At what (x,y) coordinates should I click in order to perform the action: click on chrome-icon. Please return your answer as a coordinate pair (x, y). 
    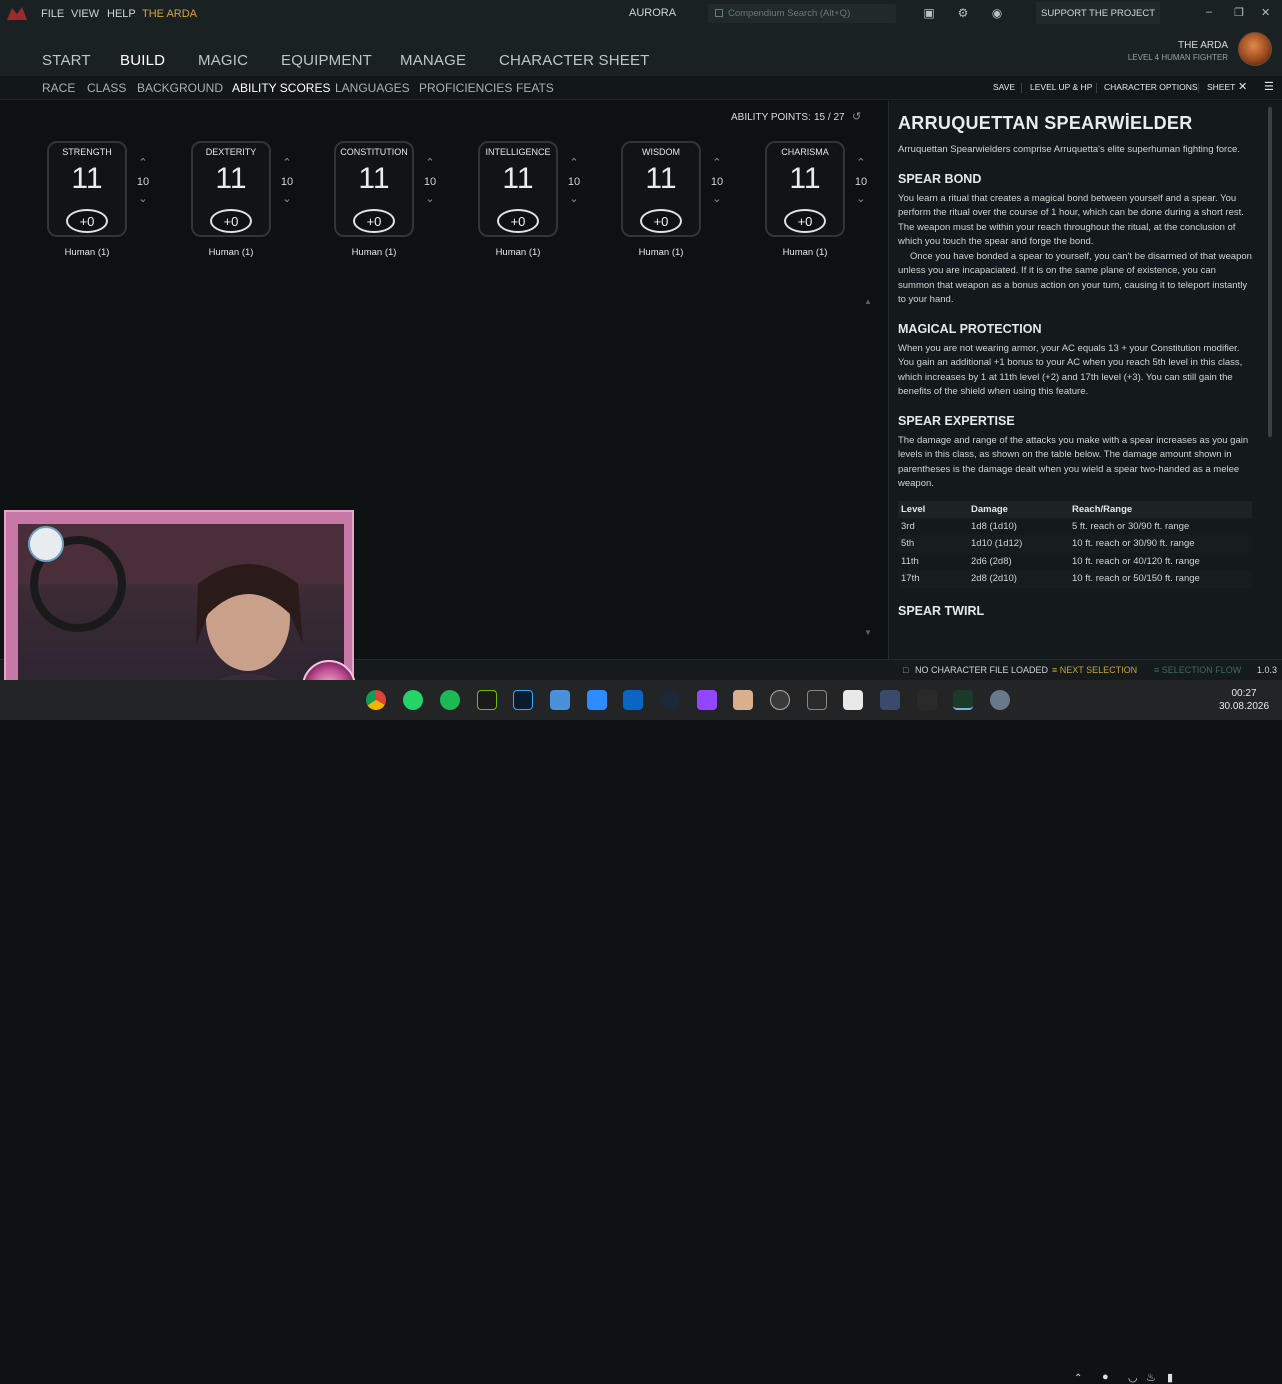
    Looking at the image, I should click on (376, 700).